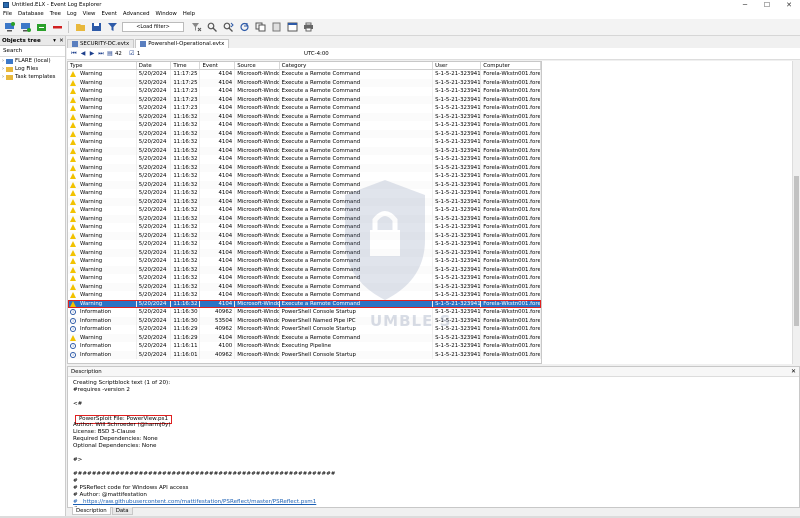 This screenshot has width=800, height=518. Describe the element at coordinates (260, 27) in the screenshot. I see `copy-icon` at that location.